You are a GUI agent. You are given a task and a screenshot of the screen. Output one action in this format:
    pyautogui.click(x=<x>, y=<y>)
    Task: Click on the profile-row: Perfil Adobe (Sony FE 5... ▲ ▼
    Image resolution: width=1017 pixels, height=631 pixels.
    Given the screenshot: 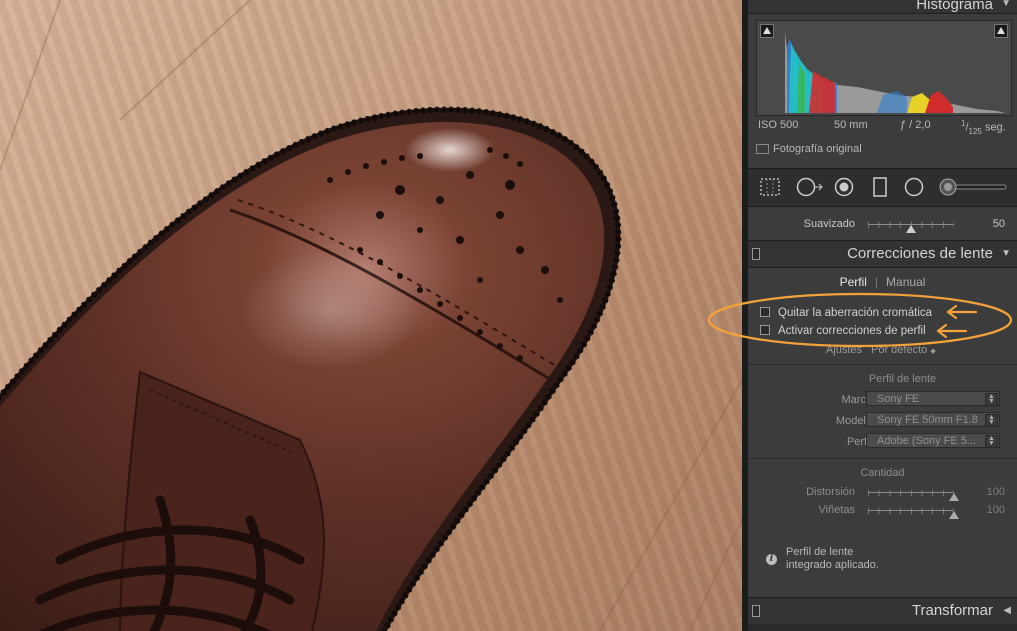 What is the action you would take?
    pyautogui.click(x=882, y=441)
    